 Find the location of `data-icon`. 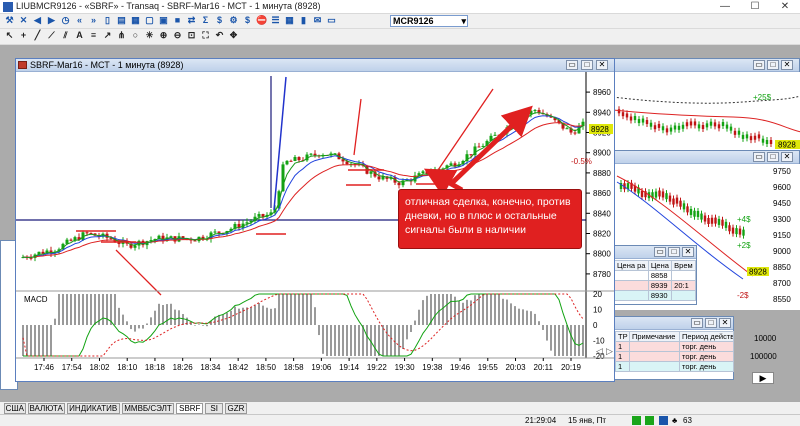

data-icon is located at coordinates (663, 420).